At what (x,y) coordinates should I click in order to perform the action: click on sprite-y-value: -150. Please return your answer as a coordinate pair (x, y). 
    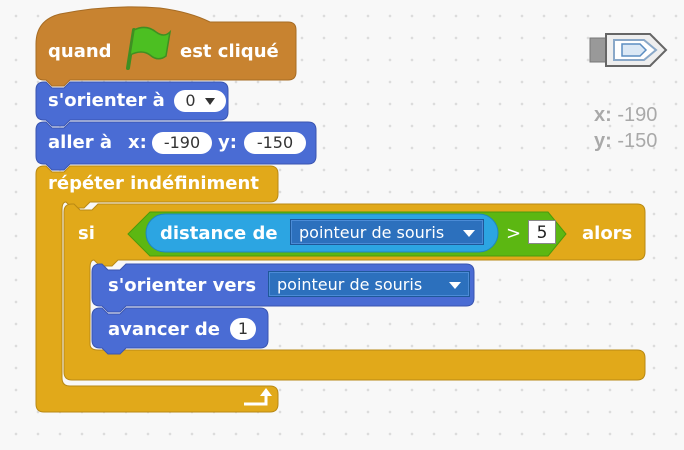
    Looking at the image, I should click on (637, 141).